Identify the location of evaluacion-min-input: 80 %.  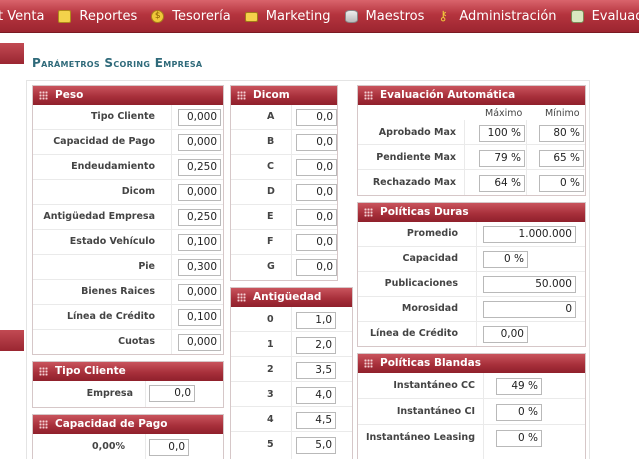
(561, 133).